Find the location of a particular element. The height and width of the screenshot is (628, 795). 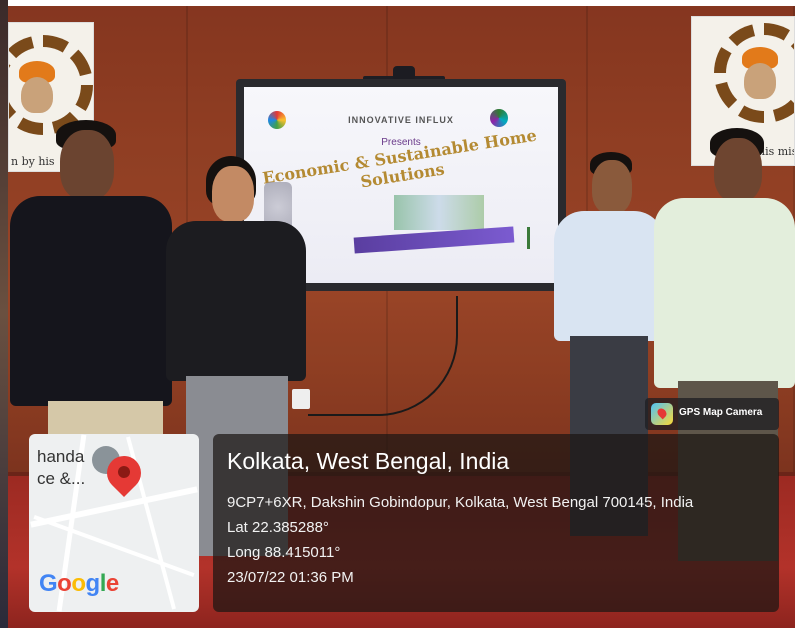

webcam is located at coordinates (404, 73).